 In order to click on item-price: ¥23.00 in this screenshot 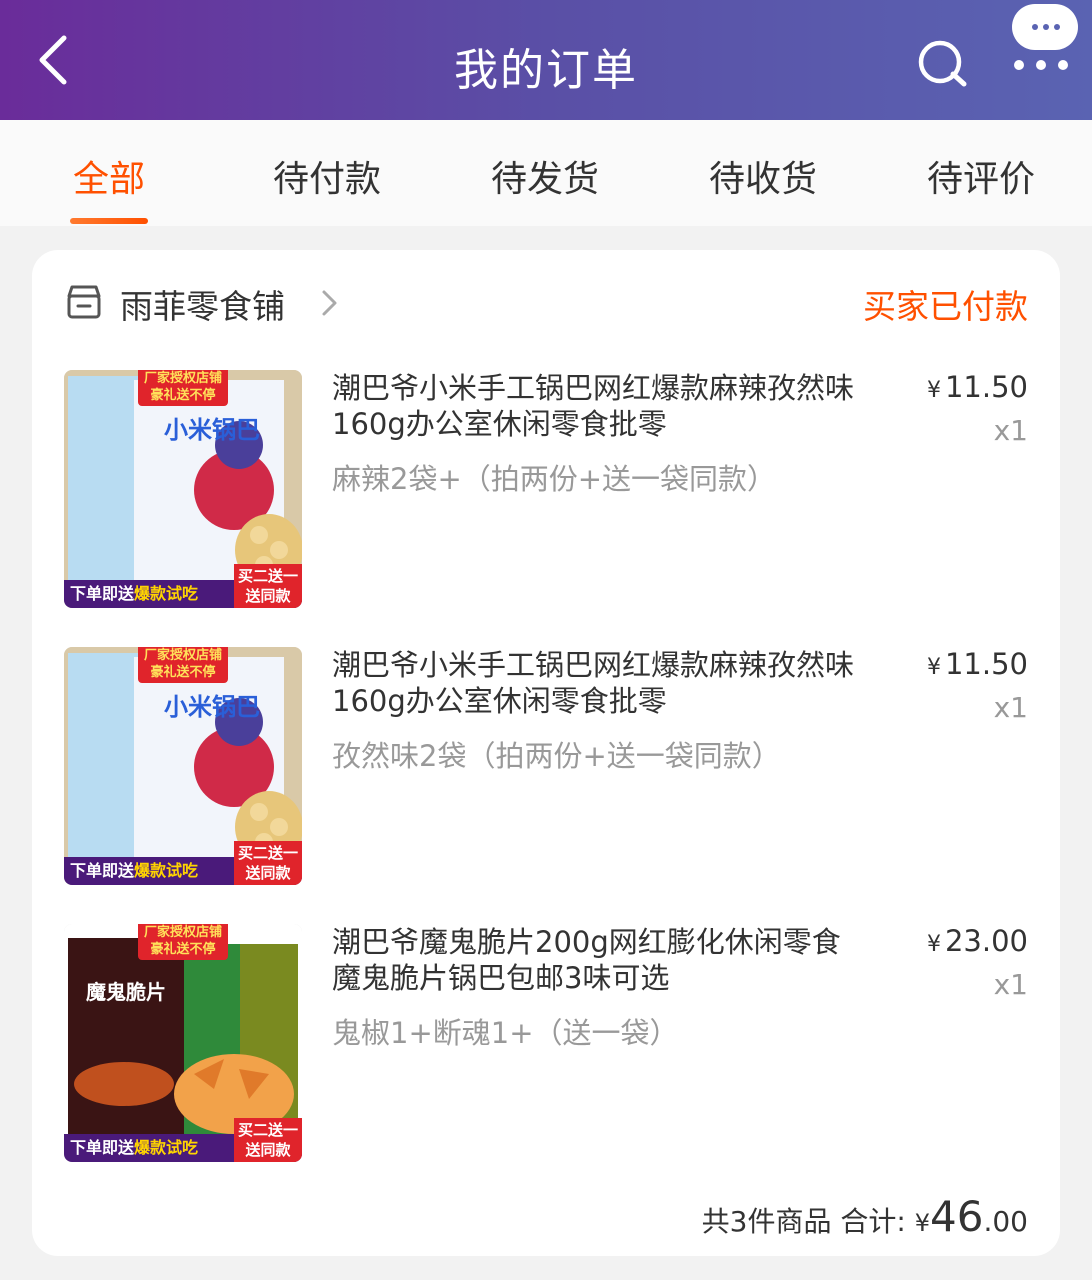, I will do `click(977, 941)`.